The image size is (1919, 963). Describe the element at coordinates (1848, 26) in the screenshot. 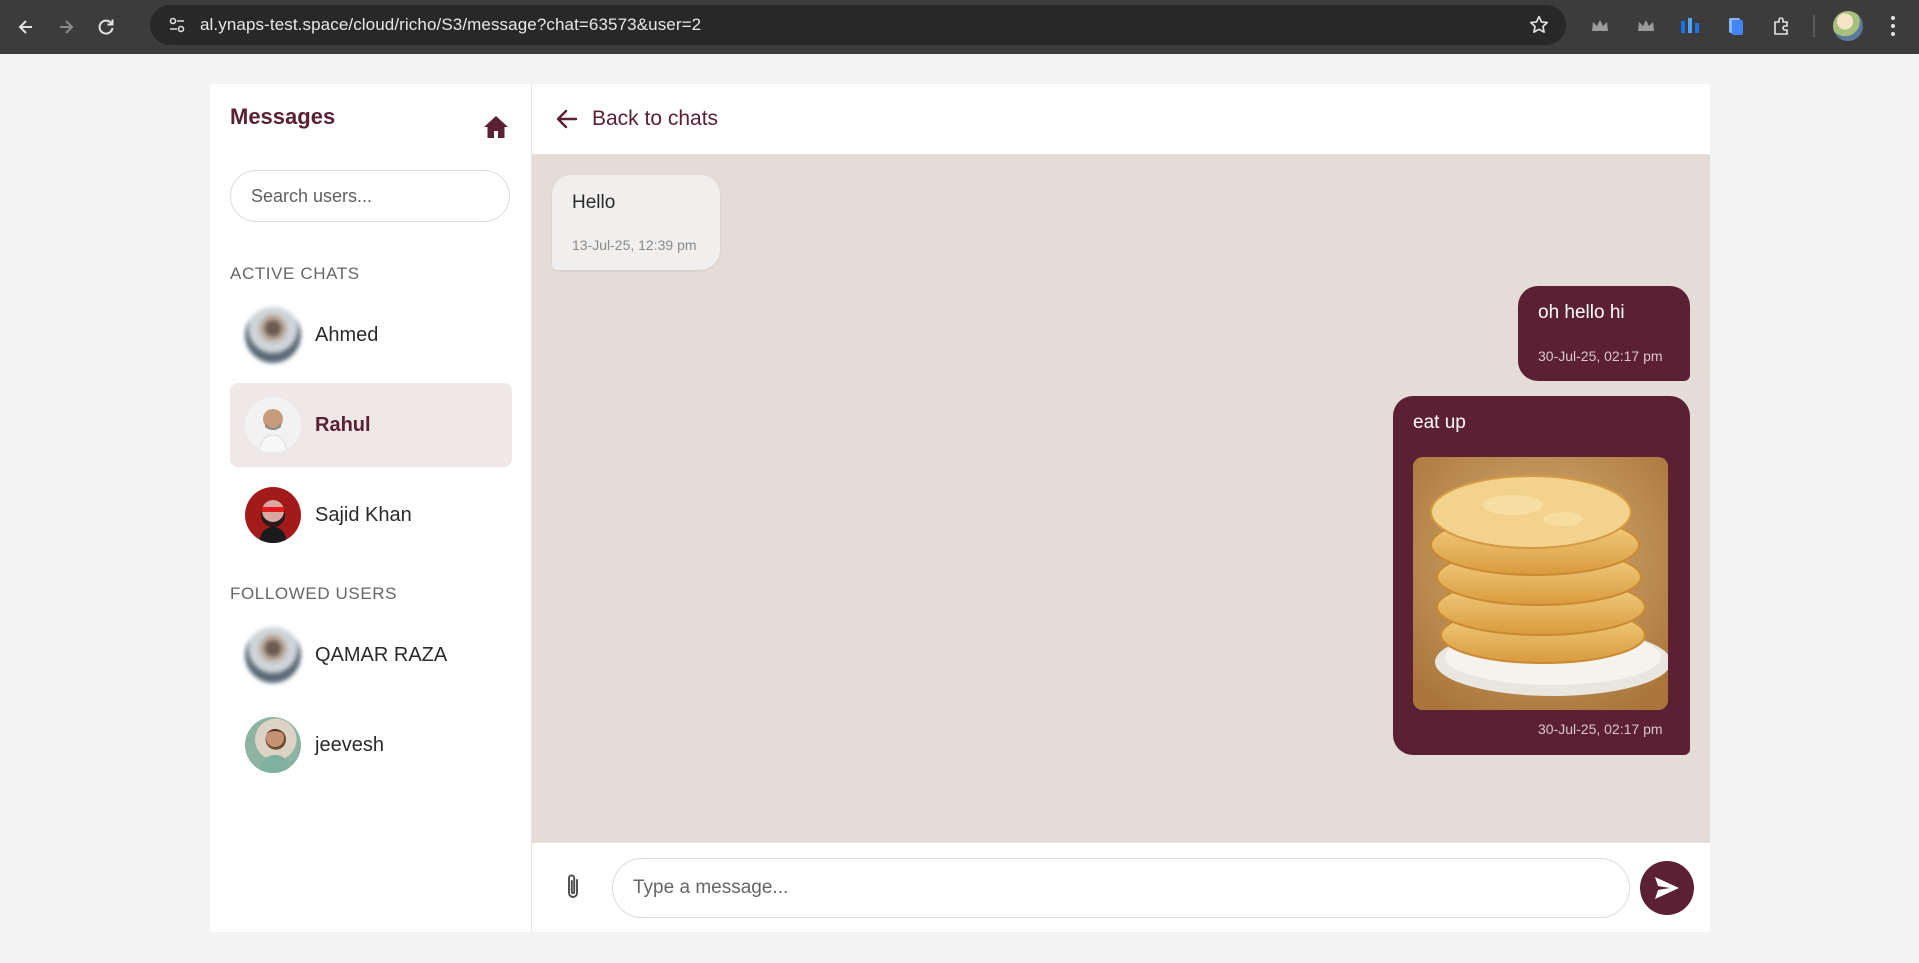

I see `profile-avatar` at that location.